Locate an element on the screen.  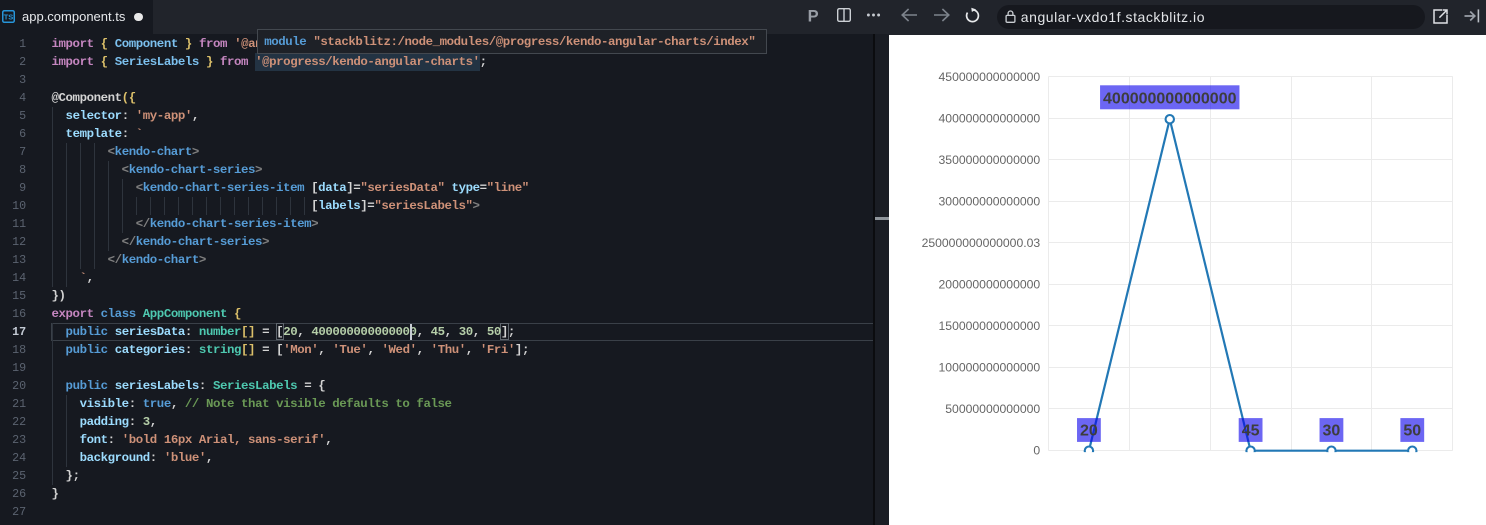
svg-text: 45 is located at coordinates (1251, 431).